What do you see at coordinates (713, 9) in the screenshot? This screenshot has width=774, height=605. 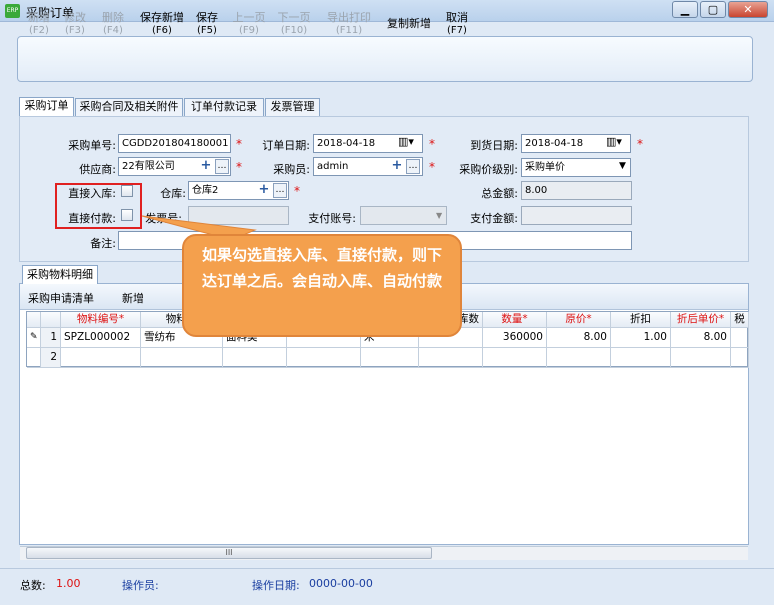 I see `maximize-icon: ▢` at bounding box center [713, 9].